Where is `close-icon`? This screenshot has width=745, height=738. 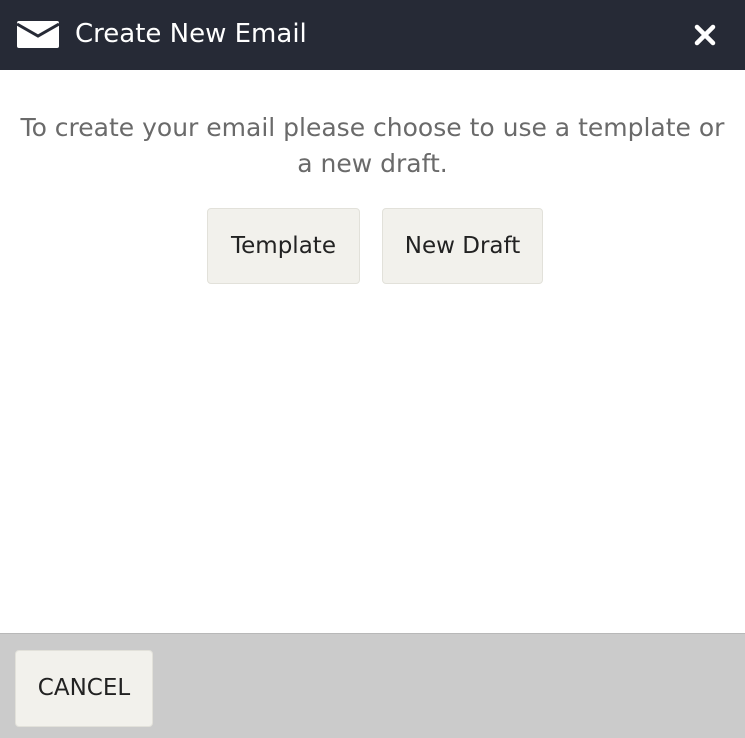 close-icon is located at coordinates (705, 35).